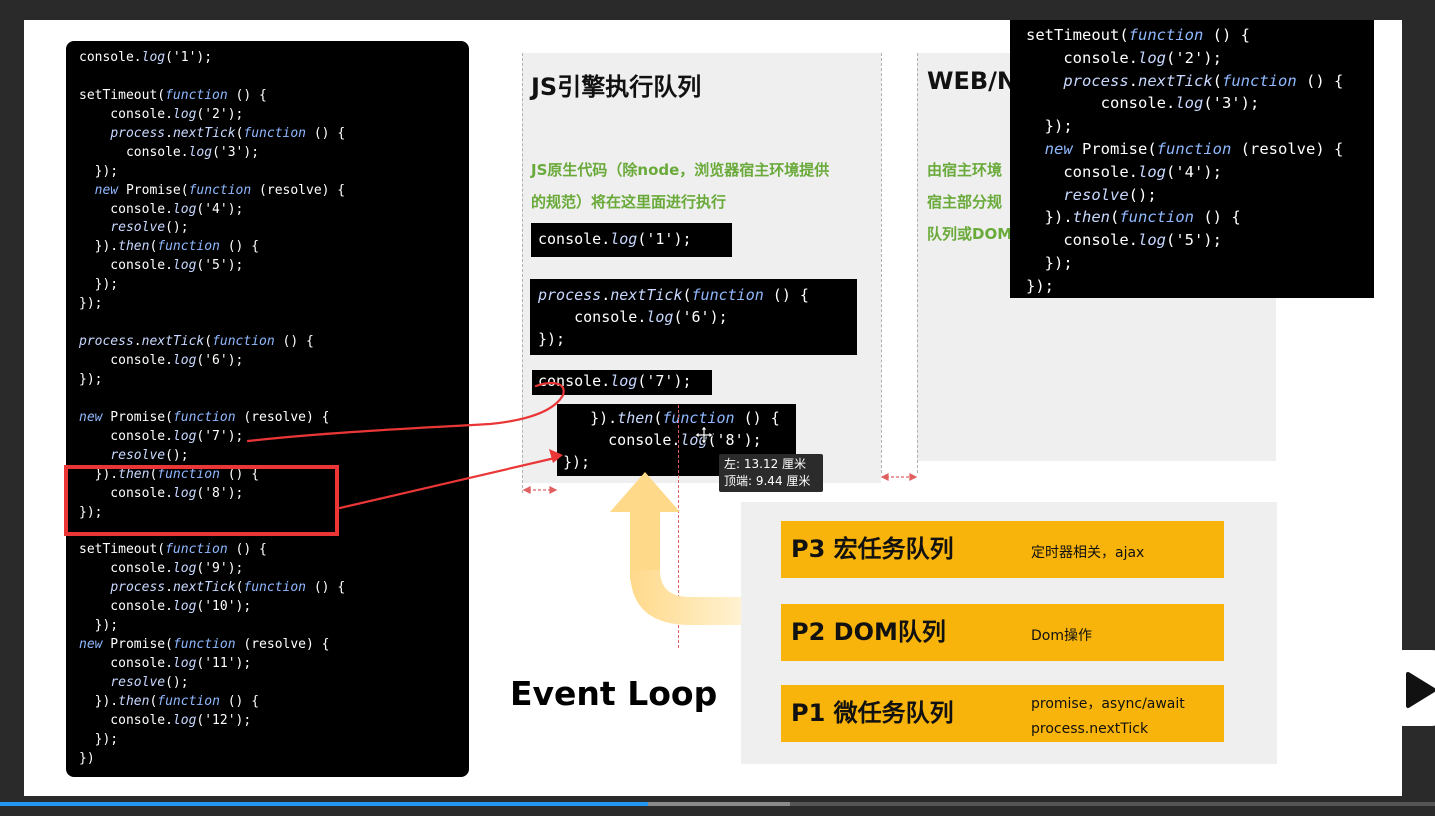 This screenshot has width=1435, height=816. I want to click on tooltip-left: 左: 13.12 厘米, so click(765, 464).